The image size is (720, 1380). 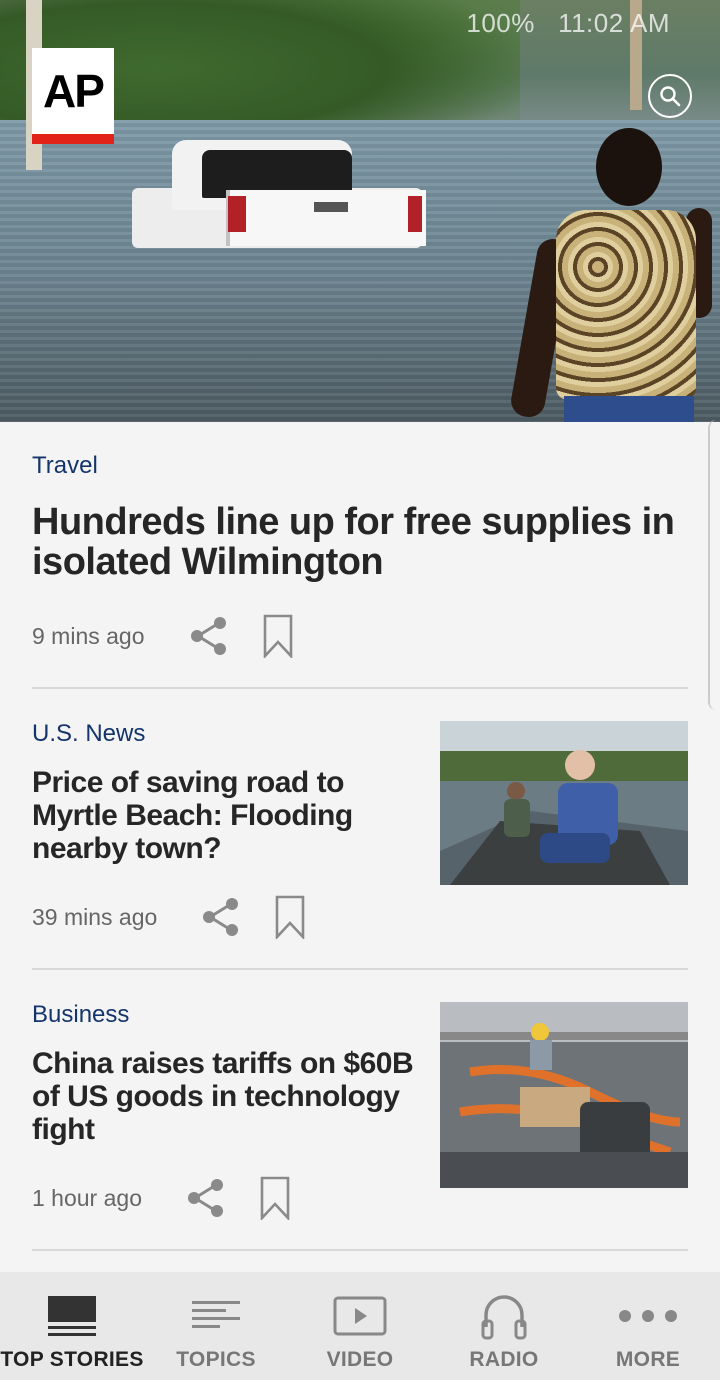 What do you see at coordinates (88, 635) in the screenshot?
I see `article-time: 9 mins ago` at bounding box center [88, 635].